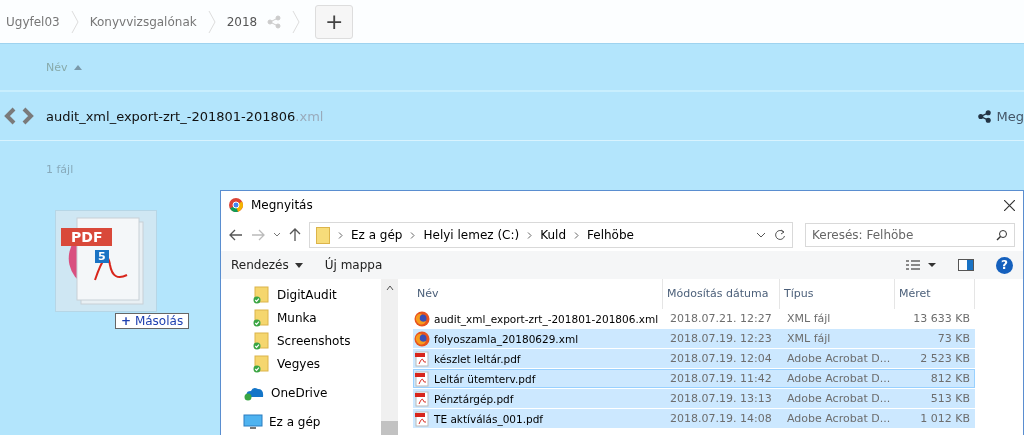 The image size is (1024, 435). I want to click on breadcrumb-item: Konyvvizsgalónak, so click(143, 21).